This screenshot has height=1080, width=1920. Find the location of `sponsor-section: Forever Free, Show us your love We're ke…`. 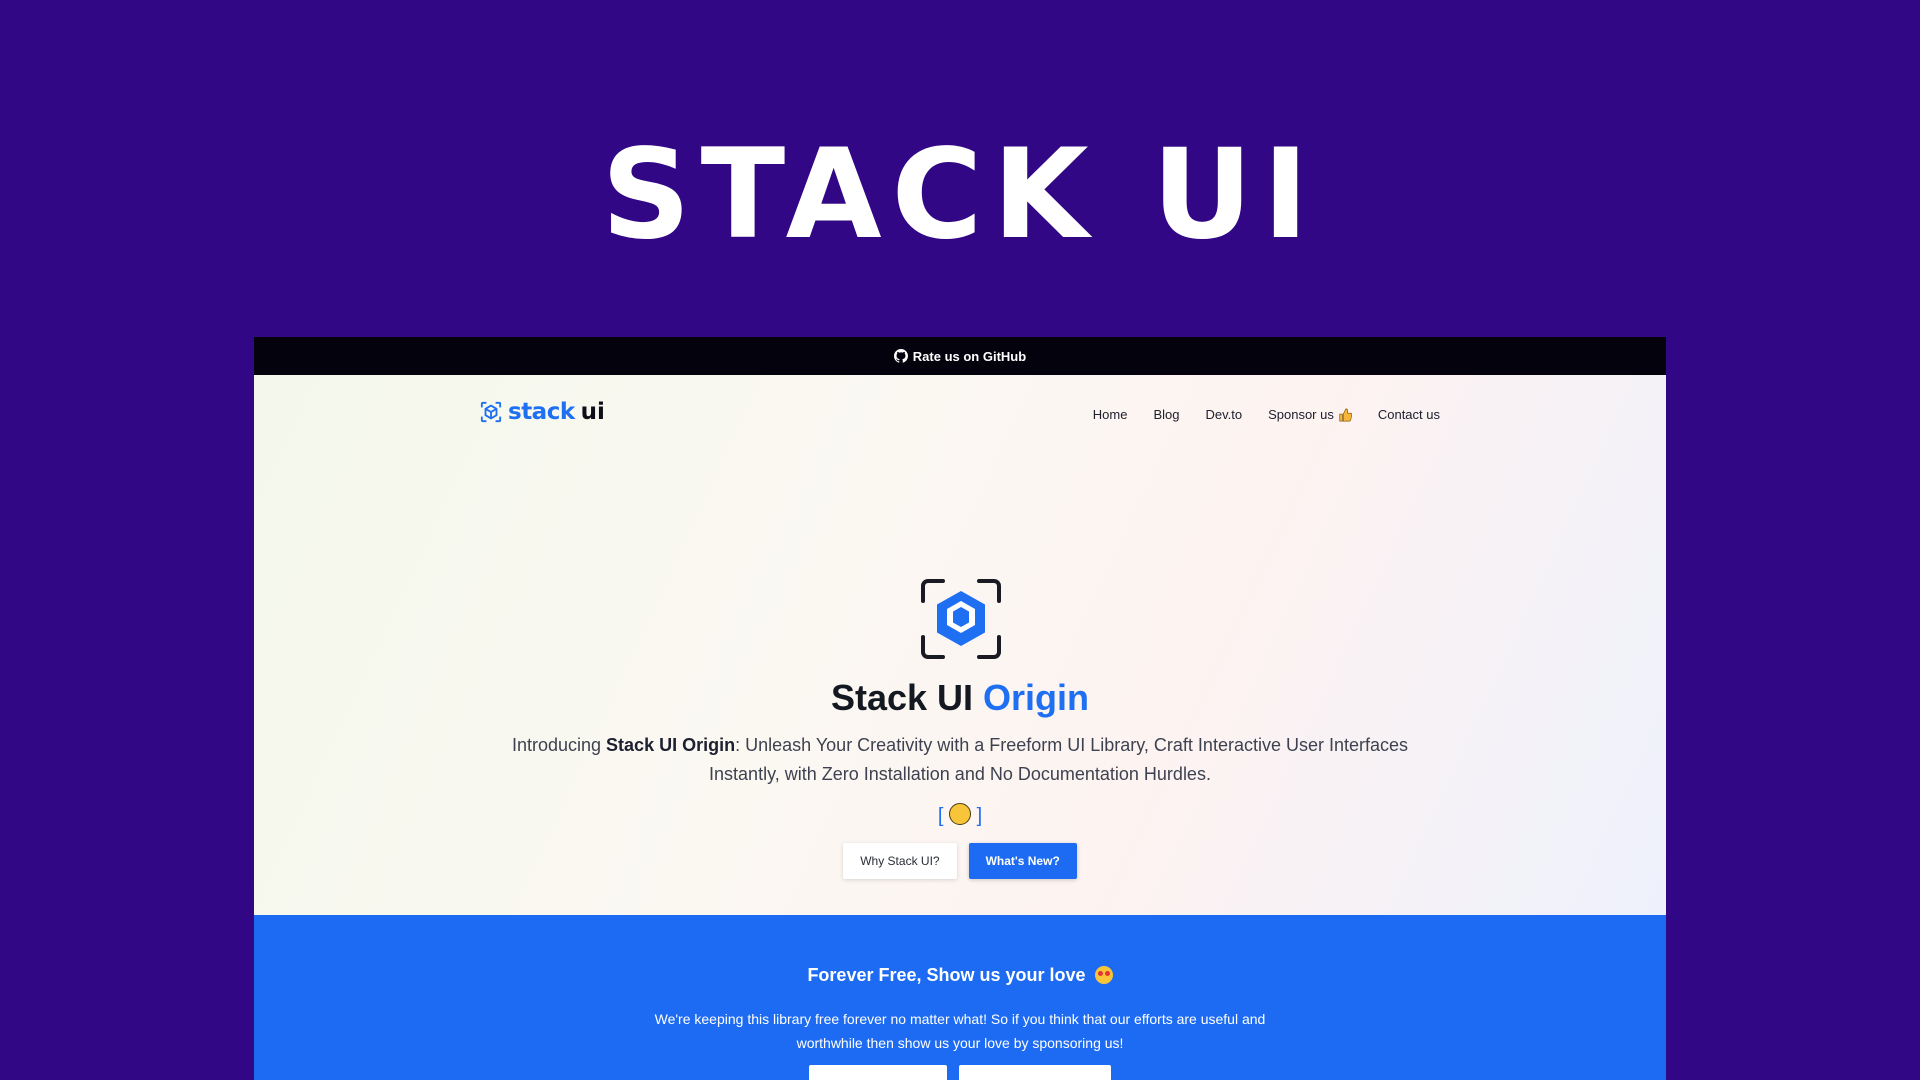

sponsor-section: Forever Free, Show us your love We're ke… is located at coordinates (960, 997).